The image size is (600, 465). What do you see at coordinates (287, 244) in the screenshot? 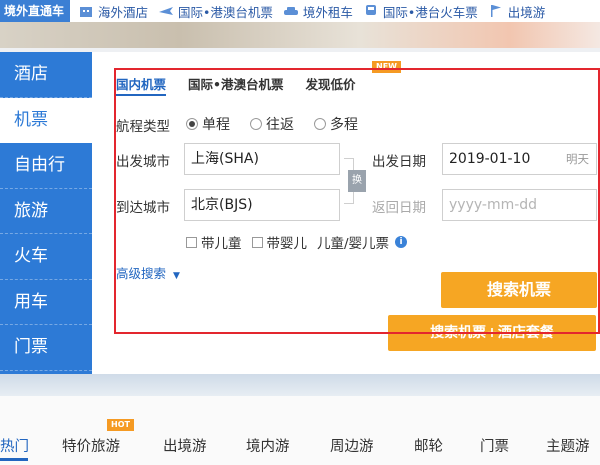
I see `checkbox-label: 带婴儿` at bounding box center [287, 244].